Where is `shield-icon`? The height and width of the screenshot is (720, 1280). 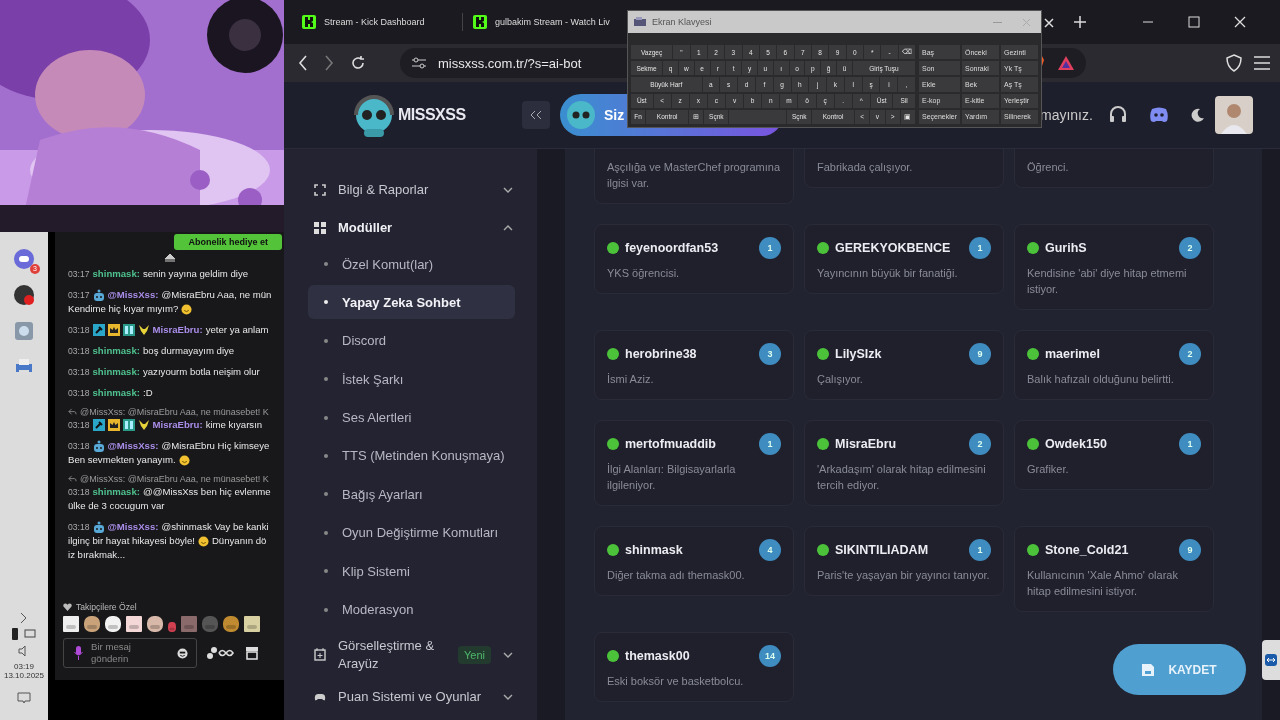
shield-icon is located at coordinates (1234, 63).